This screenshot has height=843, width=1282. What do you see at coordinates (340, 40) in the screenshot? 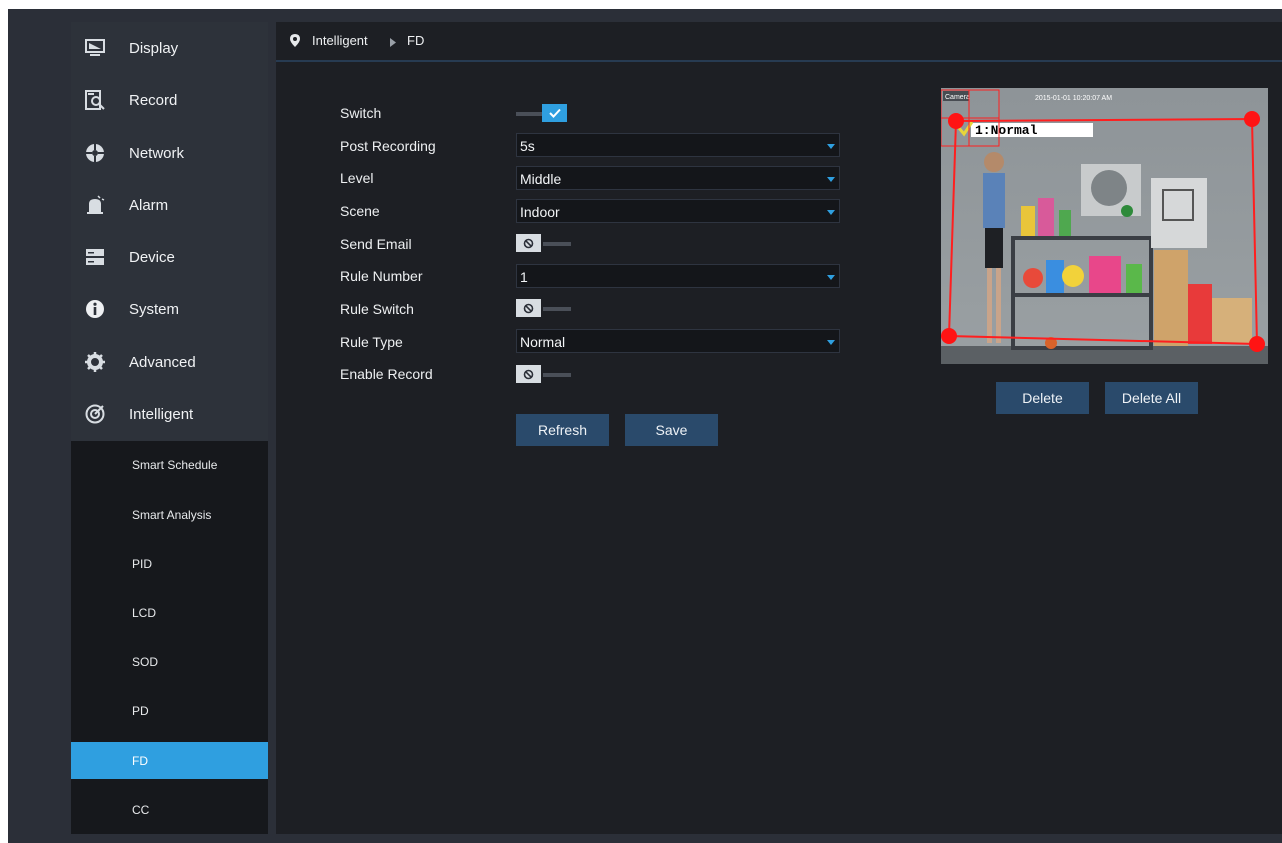
I see `breadcrumb-section: Intelligent` at bounding box center [340, 40].